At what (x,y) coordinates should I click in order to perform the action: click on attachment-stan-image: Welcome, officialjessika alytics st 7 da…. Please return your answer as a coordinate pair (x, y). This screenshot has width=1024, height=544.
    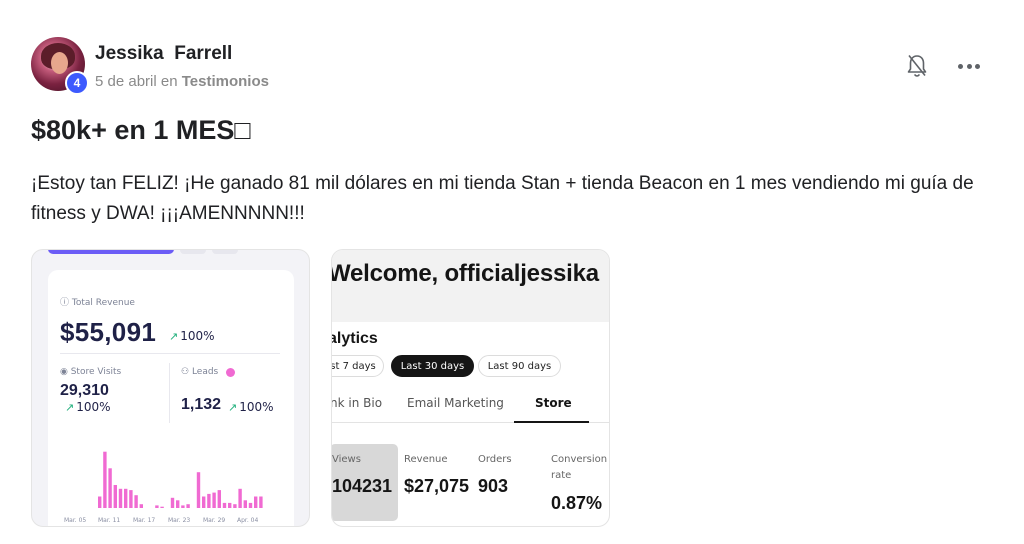
    Looking at the image, I should click on (470, 388).